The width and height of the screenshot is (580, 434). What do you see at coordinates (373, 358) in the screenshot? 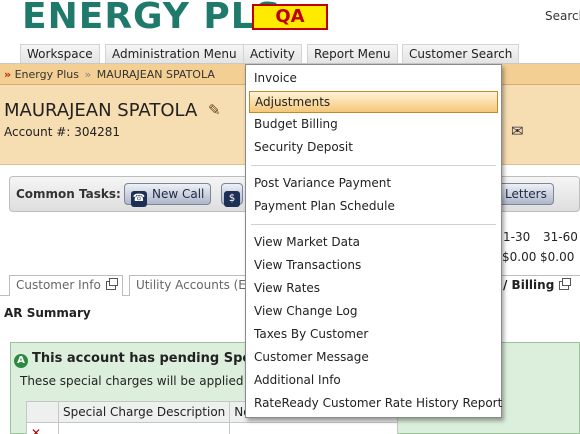
I see `menu-item-customer-message: Customer Message` at bounding box center [373, 358].